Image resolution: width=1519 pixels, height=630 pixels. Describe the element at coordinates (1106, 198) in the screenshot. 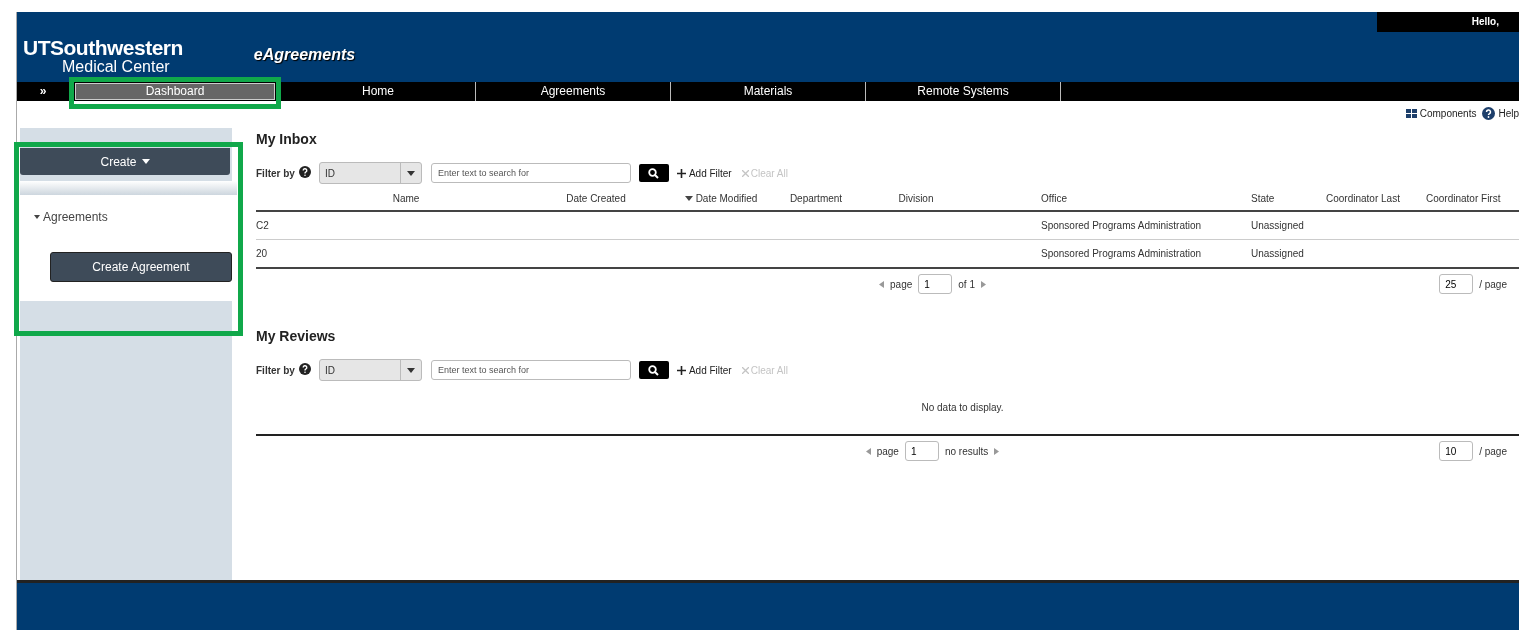

I see `column-header: Office` at that location.